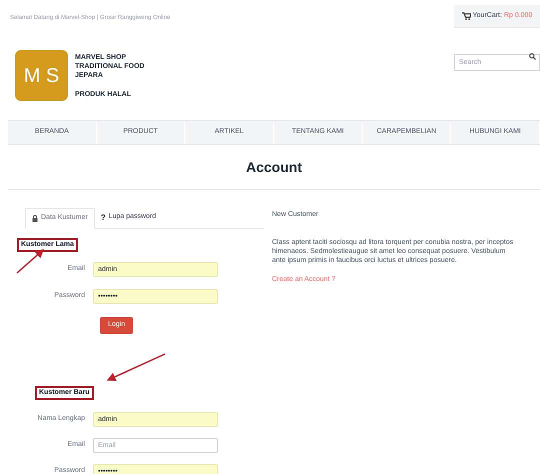  I want to click on lock-icon, so click(35, 218).